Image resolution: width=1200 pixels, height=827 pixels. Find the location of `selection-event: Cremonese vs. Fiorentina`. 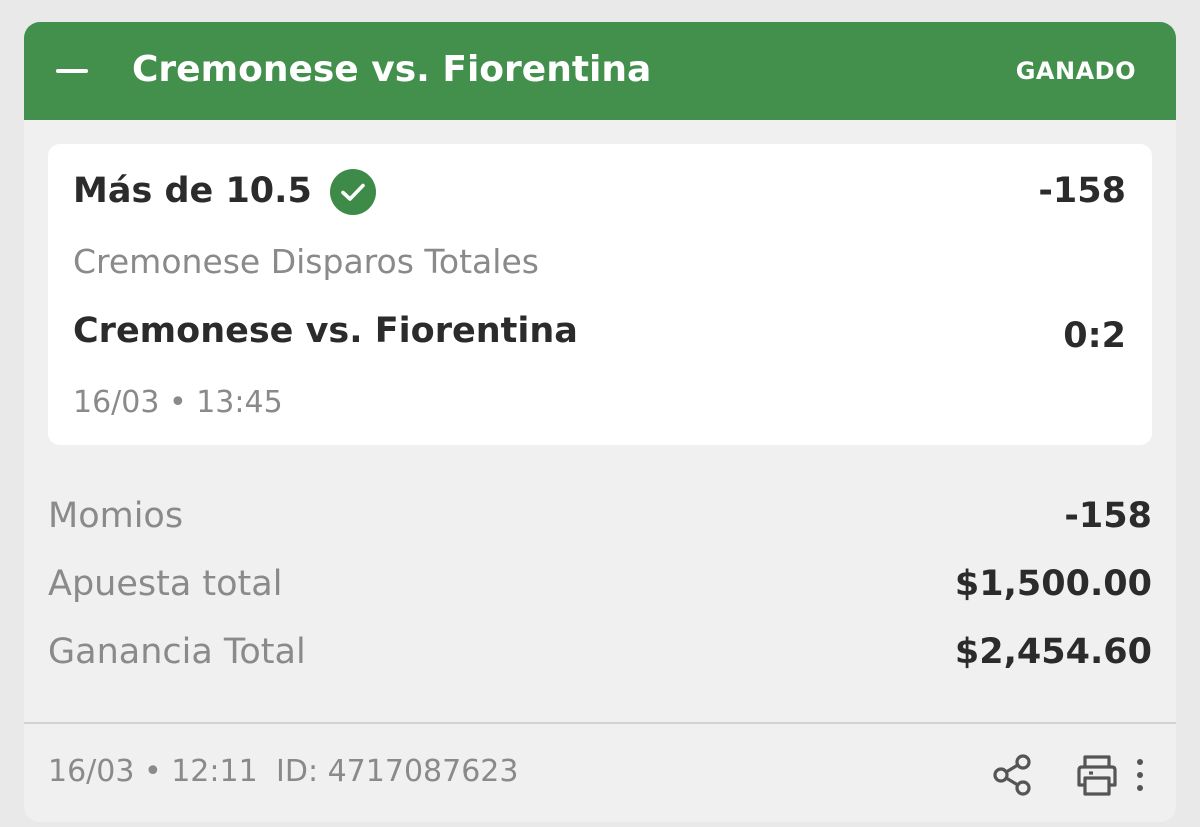

selection-event: Cremonese vs. Fiorentina is located at coordinates (325, 331).